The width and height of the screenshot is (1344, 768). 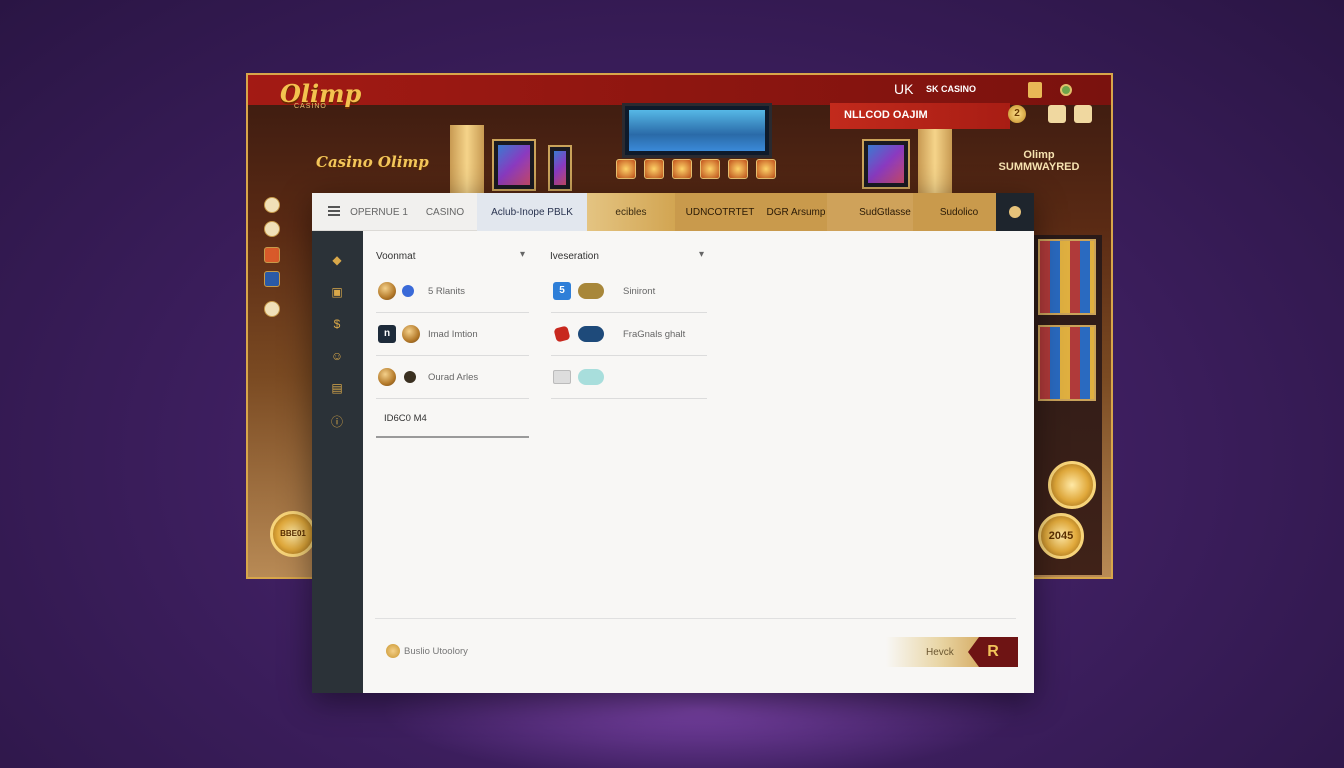 I want to click on alert-icon: ⓘ, so click(x=337, y=422).